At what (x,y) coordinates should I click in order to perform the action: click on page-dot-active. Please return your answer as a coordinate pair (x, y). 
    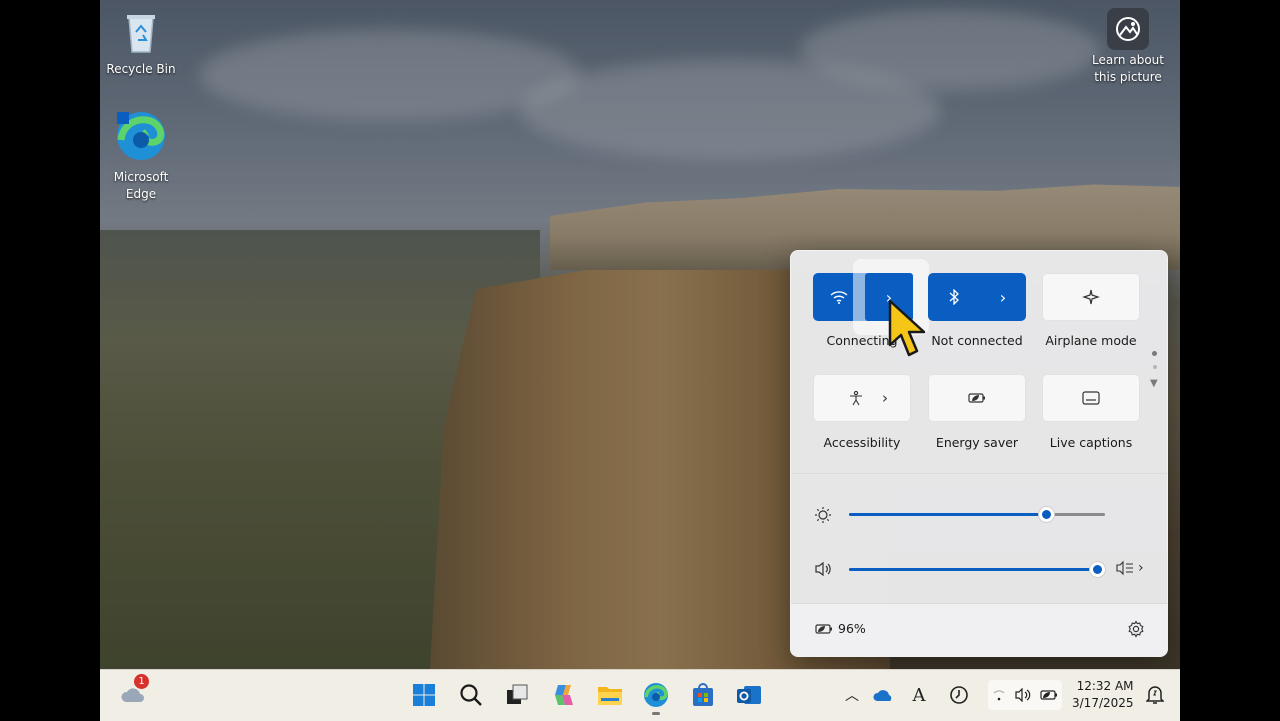
    Looking at the image, I should click on (1154, 353).